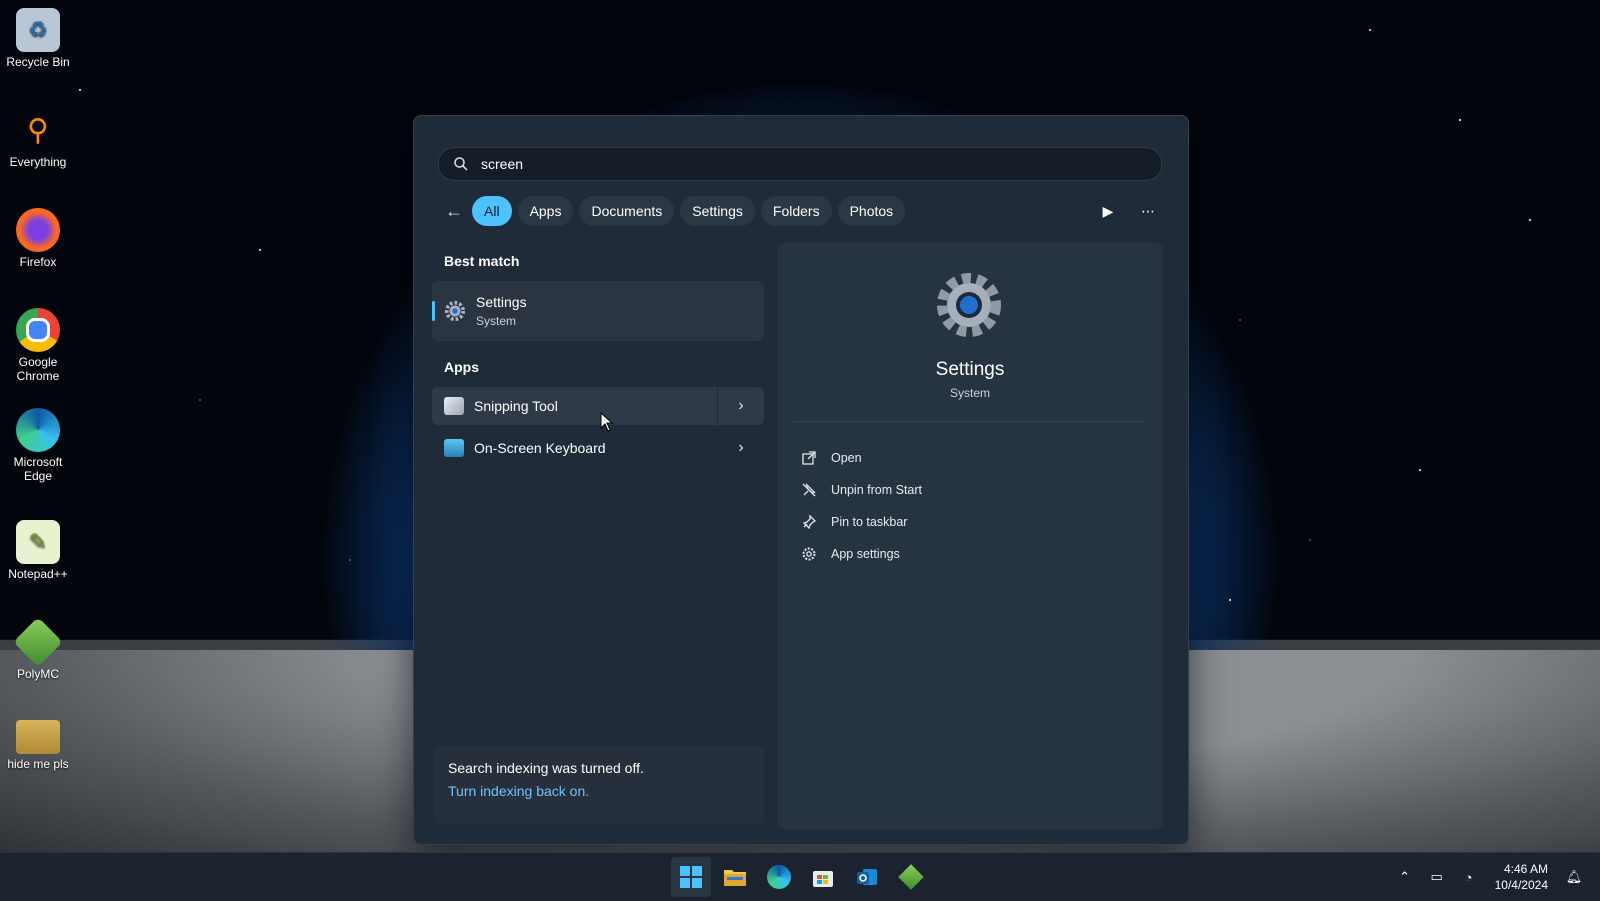 The height and width of the screenshot is (901, 1600). Describe the element at coordinates (1521, 885) in the screenshot. I see `clock-date: 10/4/2024` at that location.